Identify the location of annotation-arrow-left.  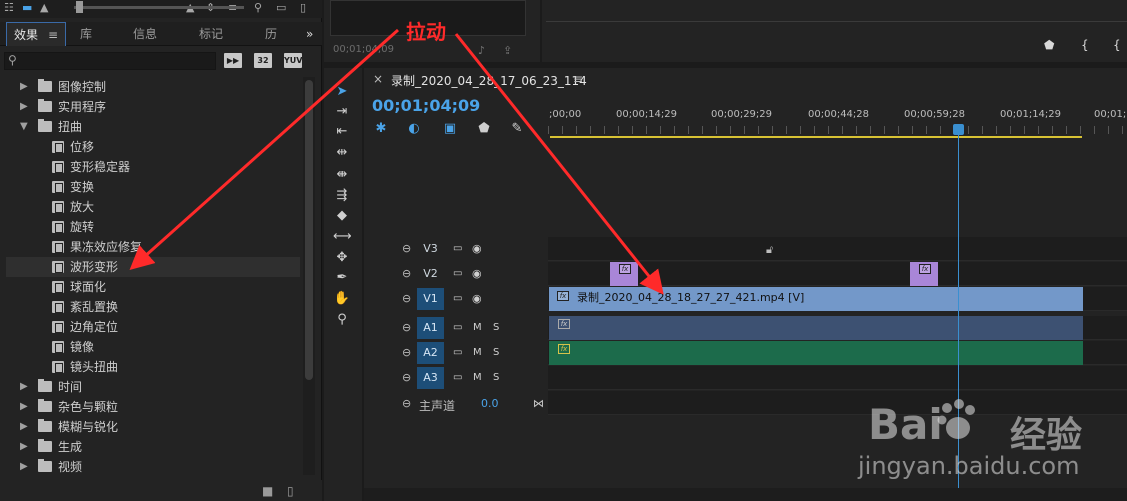
(264, 149).